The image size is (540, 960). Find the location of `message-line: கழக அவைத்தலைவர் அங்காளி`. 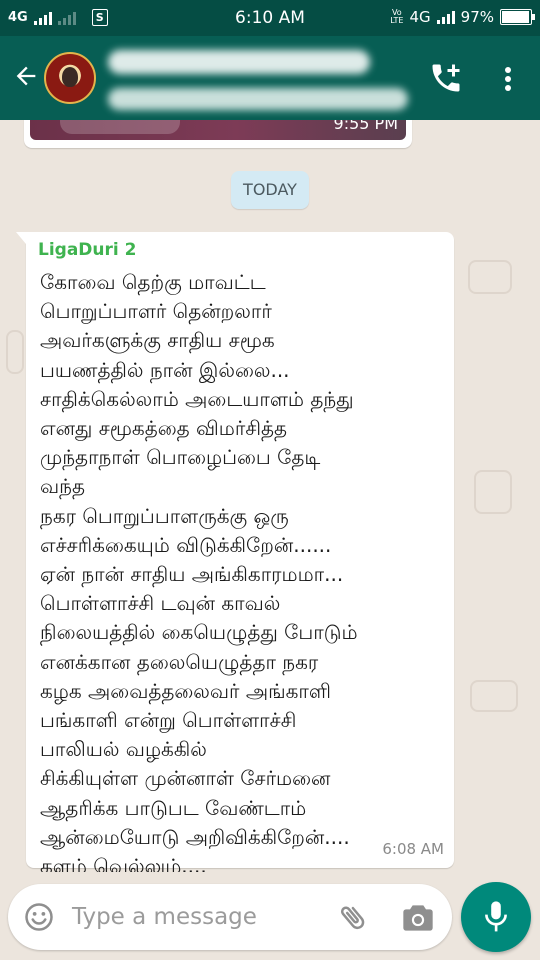

message-line: கழக அவைத்தலைவர் அங்காளி is located at coordinates (185, 690).